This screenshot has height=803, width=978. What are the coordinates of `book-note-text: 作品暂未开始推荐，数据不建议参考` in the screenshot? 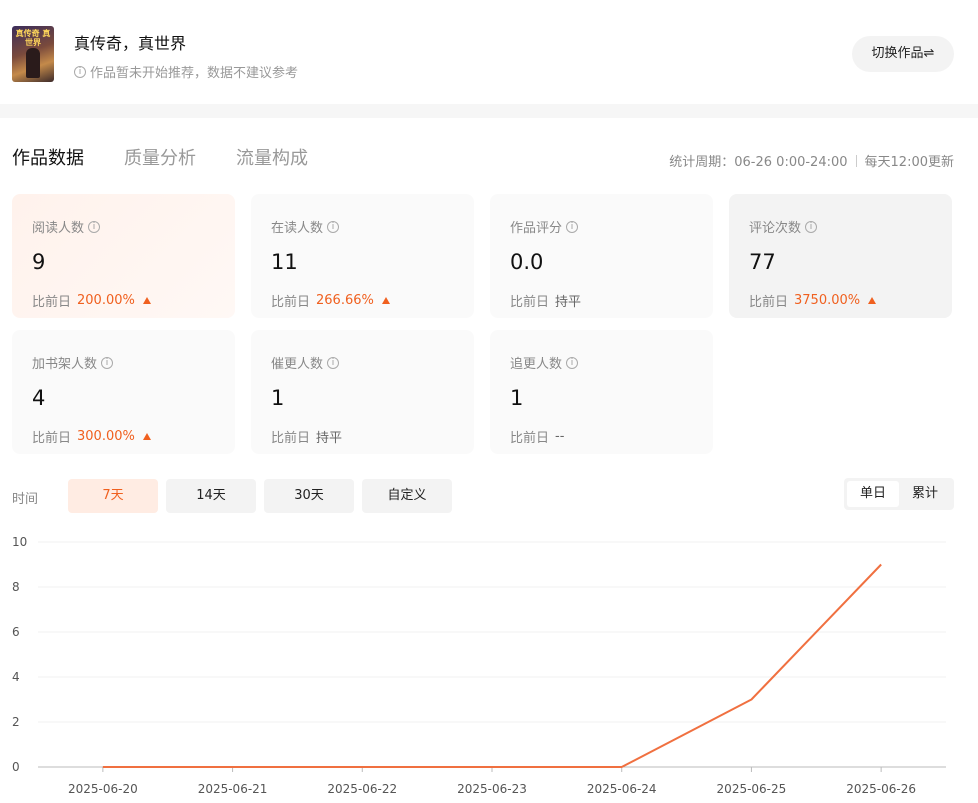 It's located at (194, 73).